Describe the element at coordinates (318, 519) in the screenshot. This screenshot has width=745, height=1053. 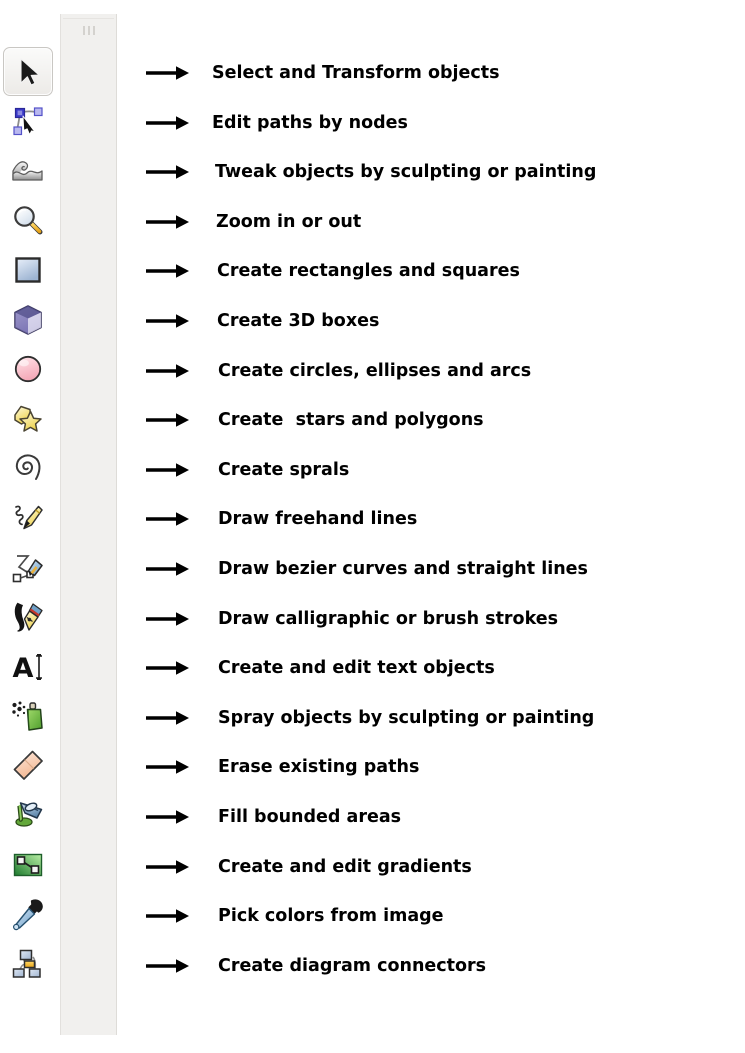
I see `tool-description-label: Draw freehand lines` at that location.